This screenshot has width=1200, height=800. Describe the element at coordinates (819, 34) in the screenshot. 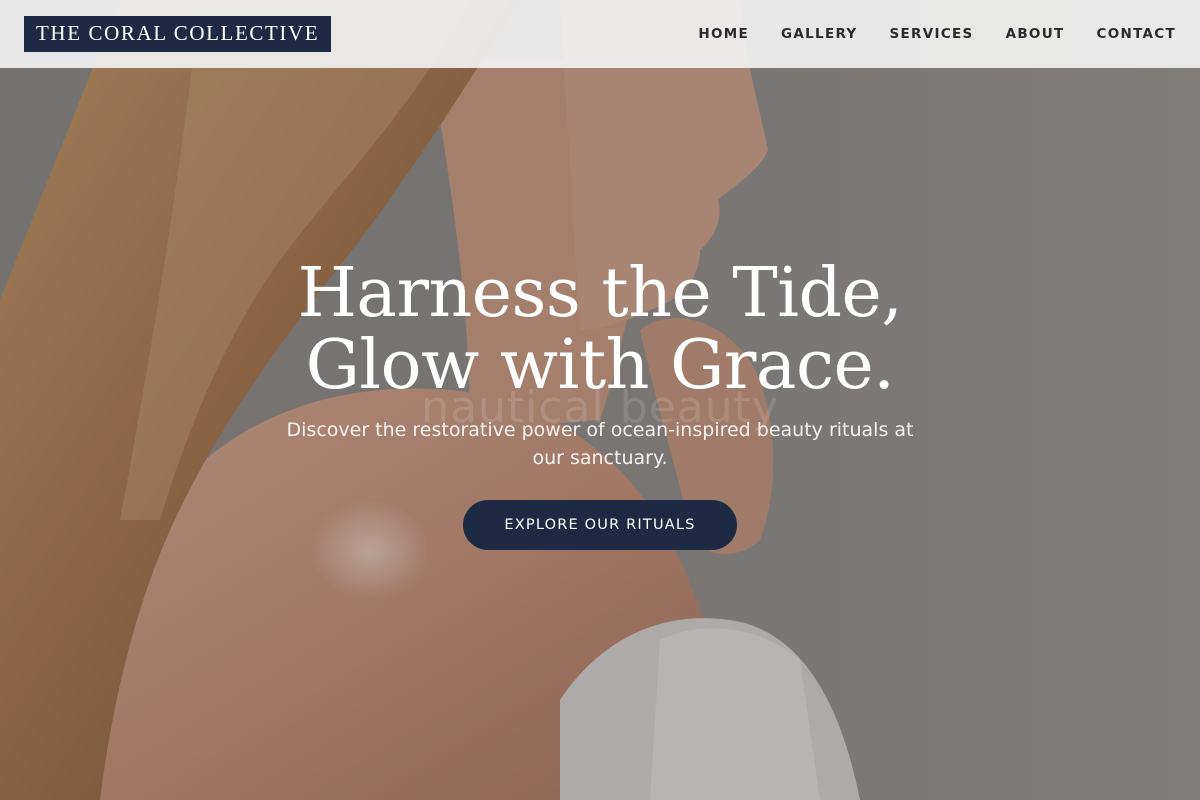

I see `nav-link-gallery: GALLERY` at that location.